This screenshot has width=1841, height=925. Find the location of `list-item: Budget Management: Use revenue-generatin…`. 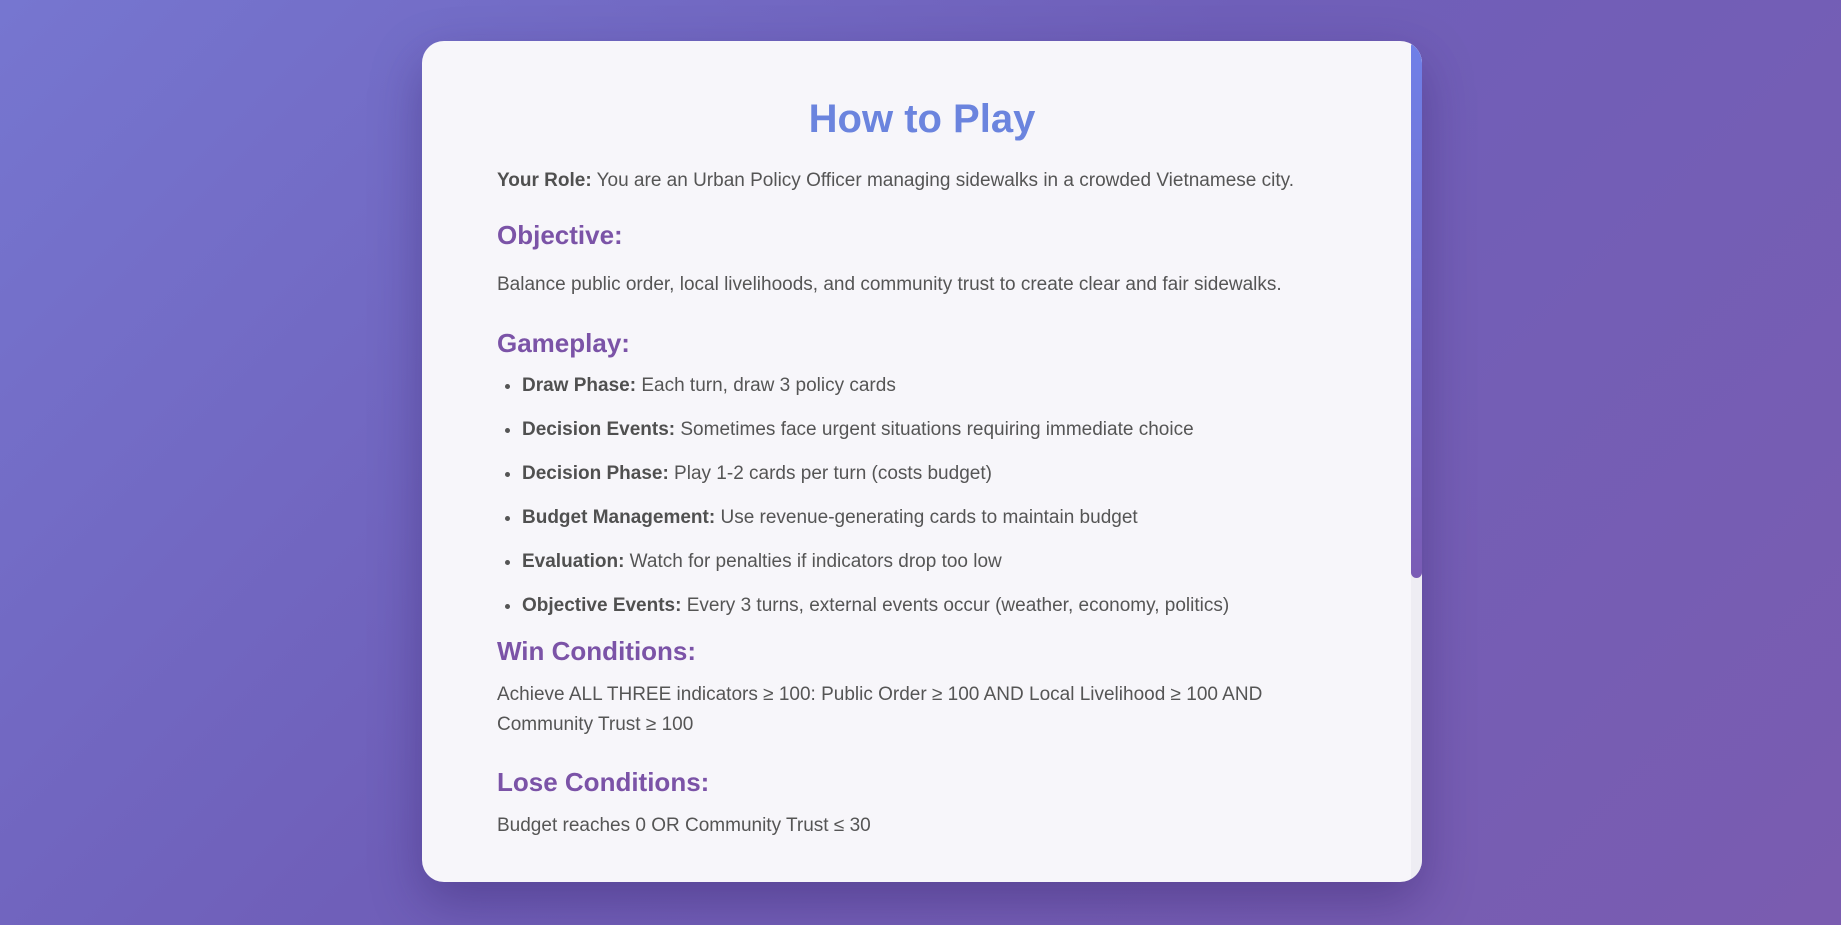

list-item: Budget Management: Use revenue-generatin… is located at coordinates (934, 518).